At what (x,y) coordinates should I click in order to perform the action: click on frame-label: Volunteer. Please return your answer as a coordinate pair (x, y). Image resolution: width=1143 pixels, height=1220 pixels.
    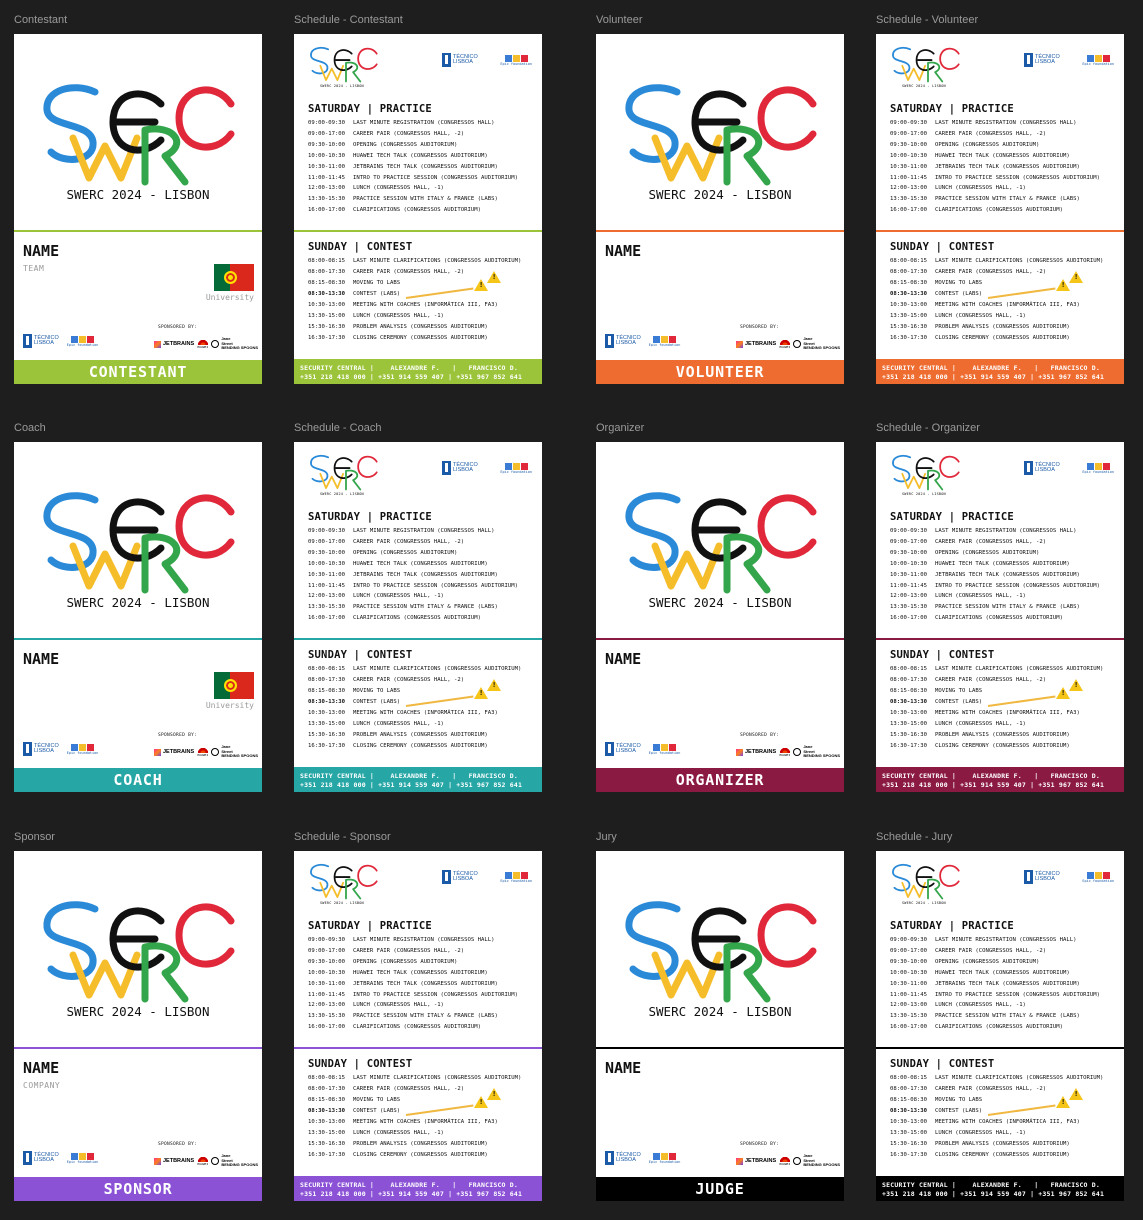
    Looking at the image, I should click on (619, 20).